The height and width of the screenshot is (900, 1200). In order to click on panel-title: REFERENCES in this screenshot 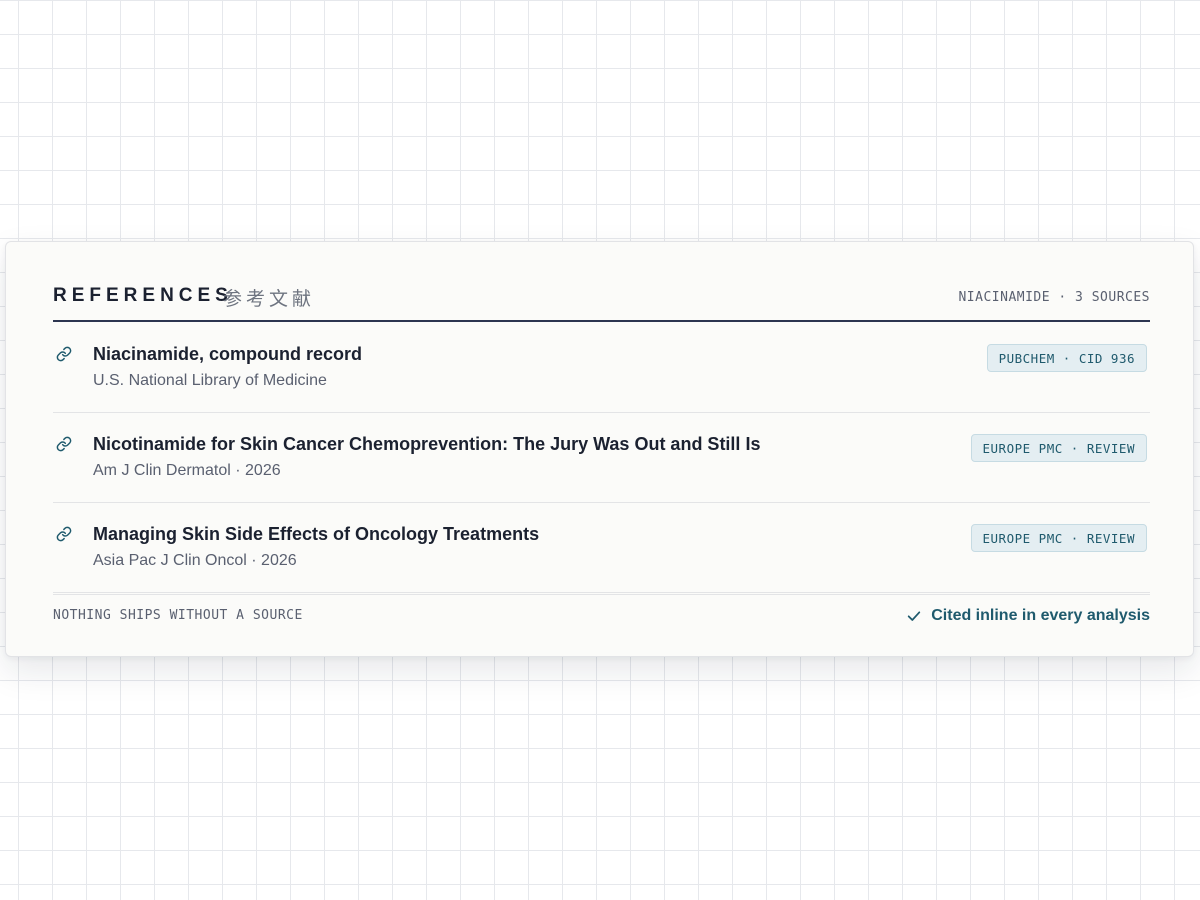, I will do `click(143, 295)`.